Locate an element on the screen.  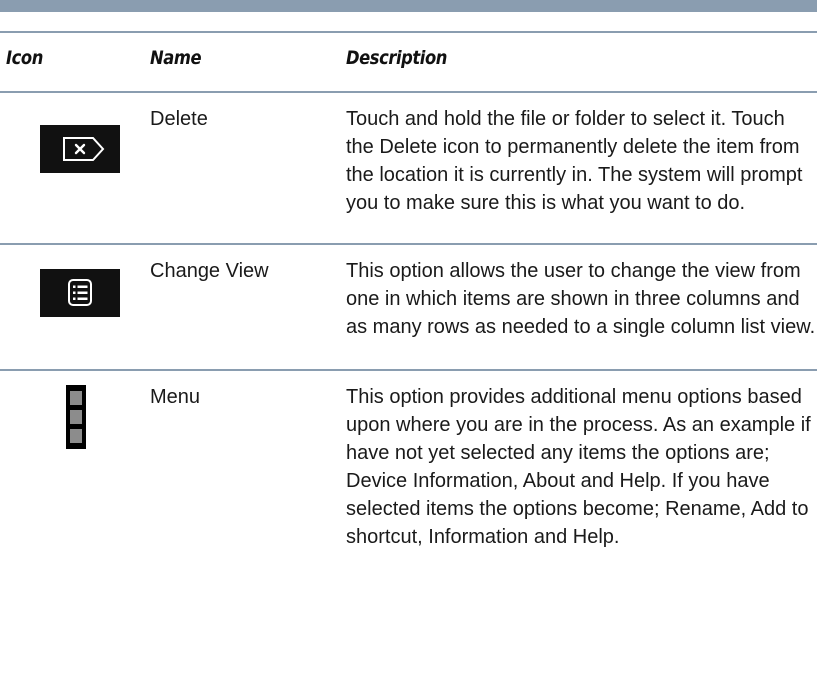
change-view-icon is located at coordinates (80, 293).